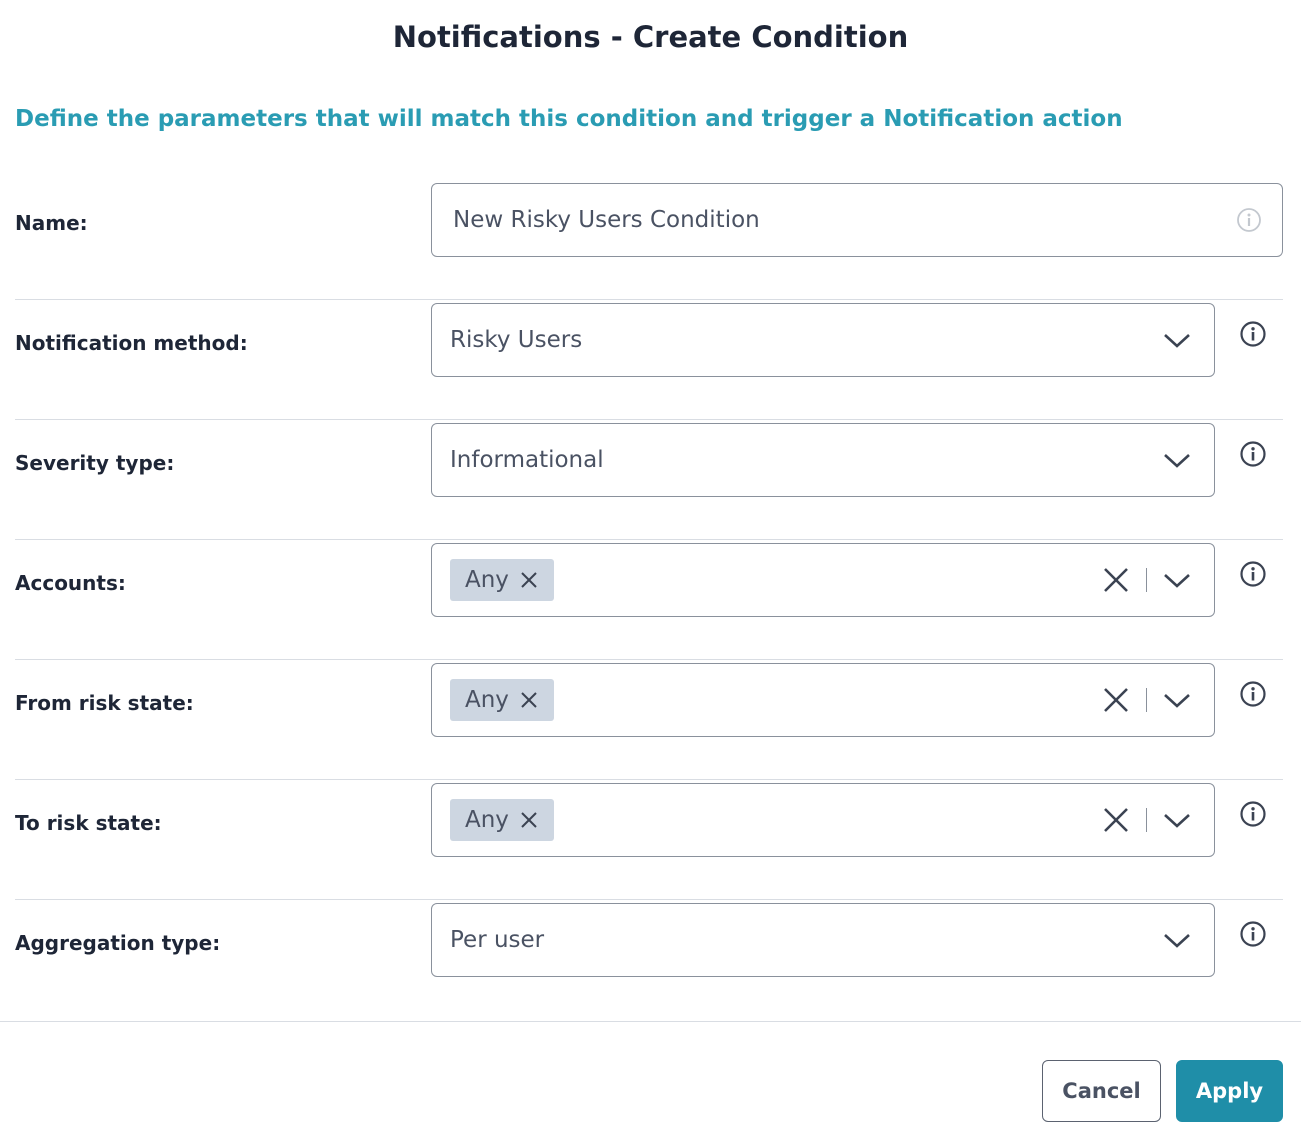 The height and width of the screenshot is (1139, 1301). What do you see at coordinates (527, 460) in the screenshot?
I see `severity-type-value: Informational` at bounding box center [527, 460].